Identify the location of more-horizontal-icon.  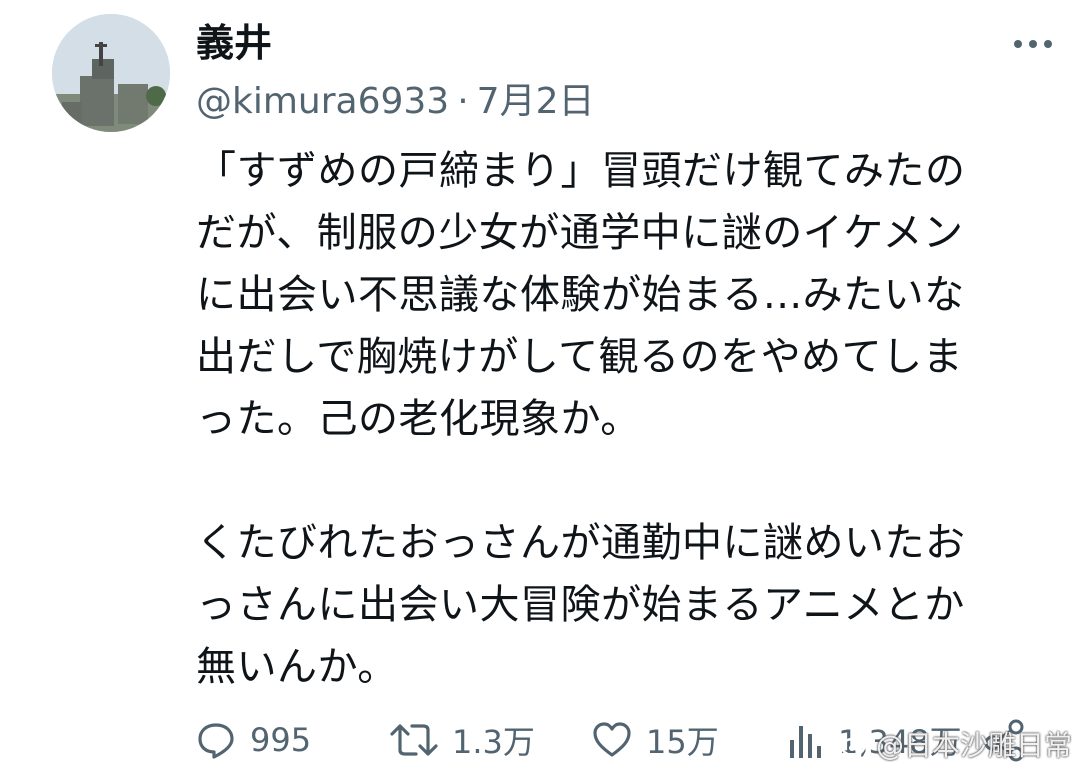
(1033, 44).